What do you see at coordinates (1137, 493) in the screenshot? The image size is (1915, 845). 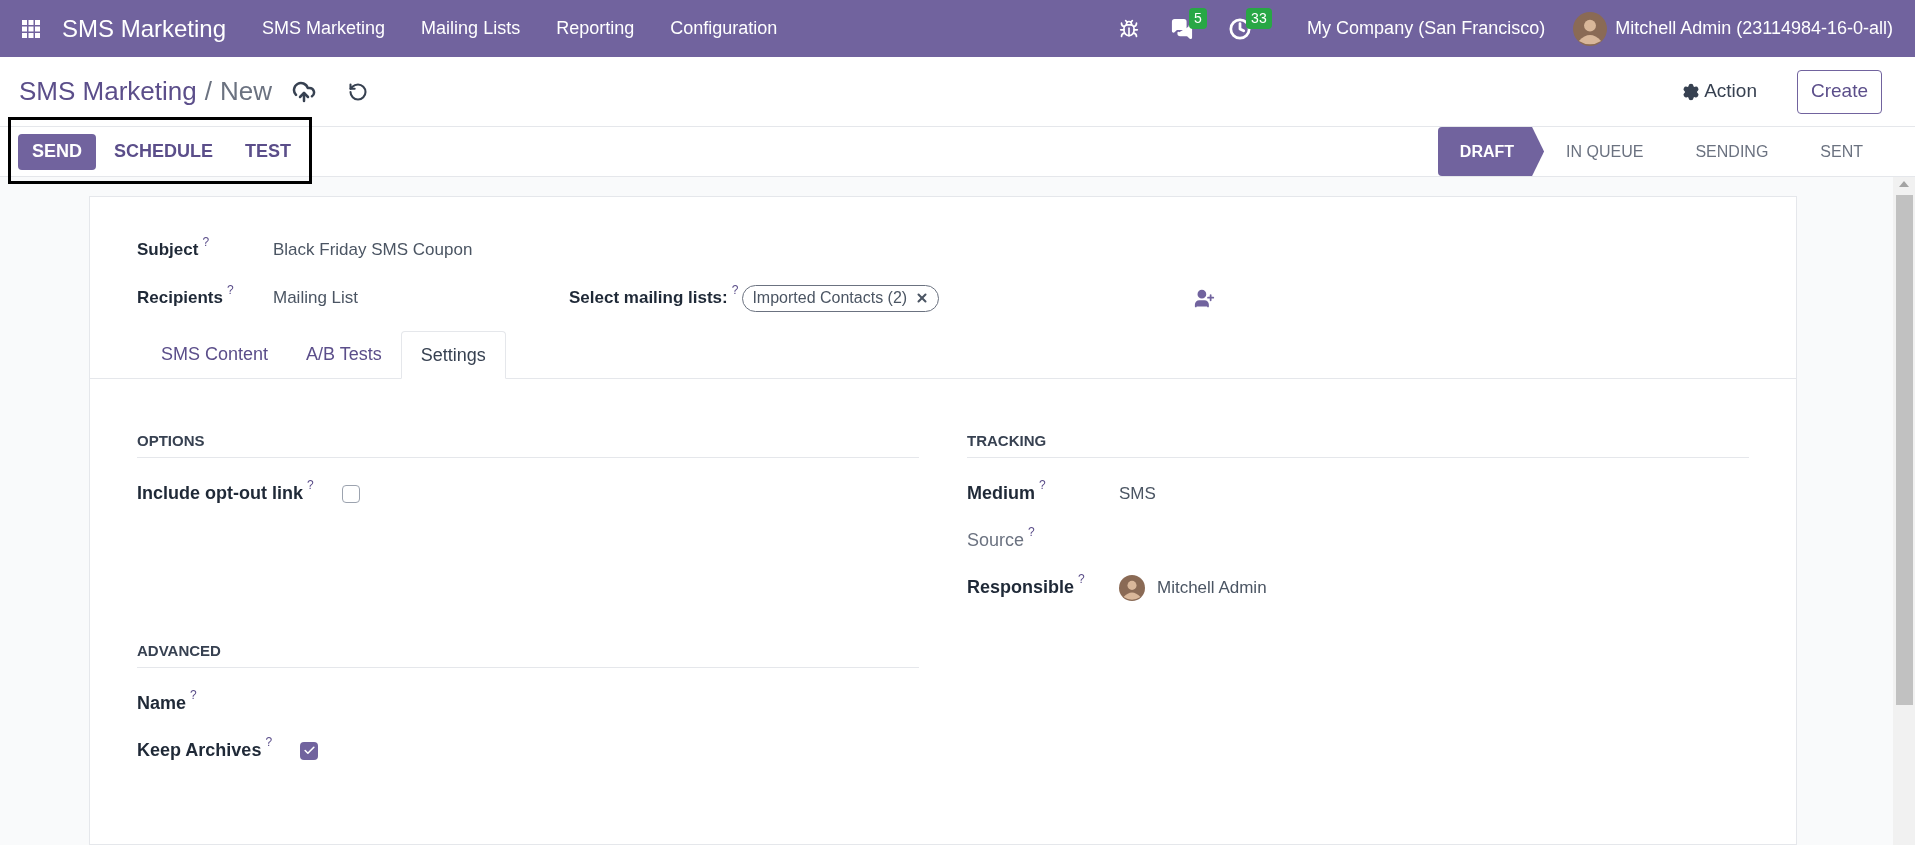 I see `field-value: SMS` at bounding box center [1137, 493].